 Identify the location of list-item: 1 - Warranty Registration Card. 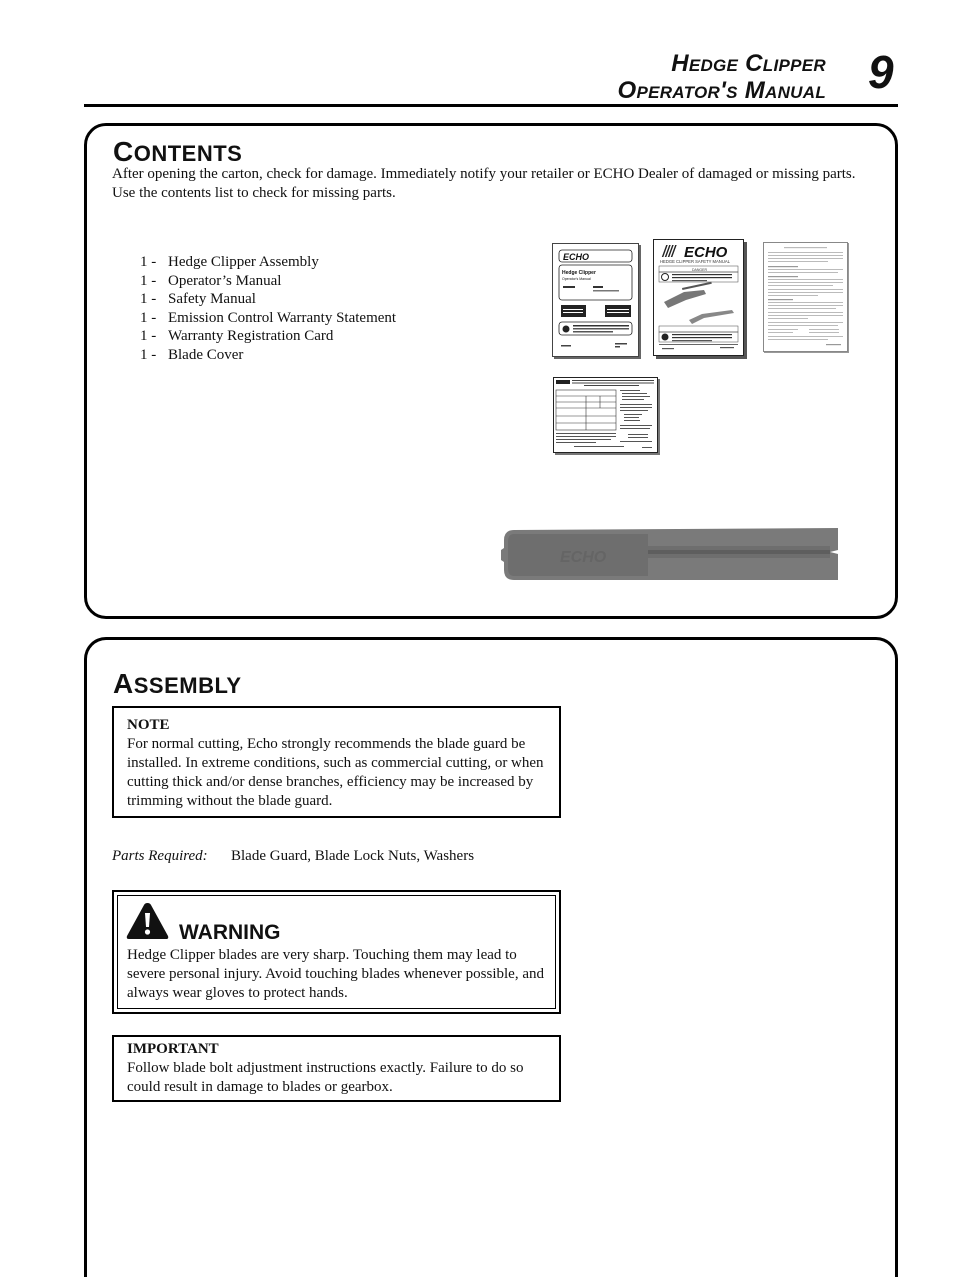
(268, 336).